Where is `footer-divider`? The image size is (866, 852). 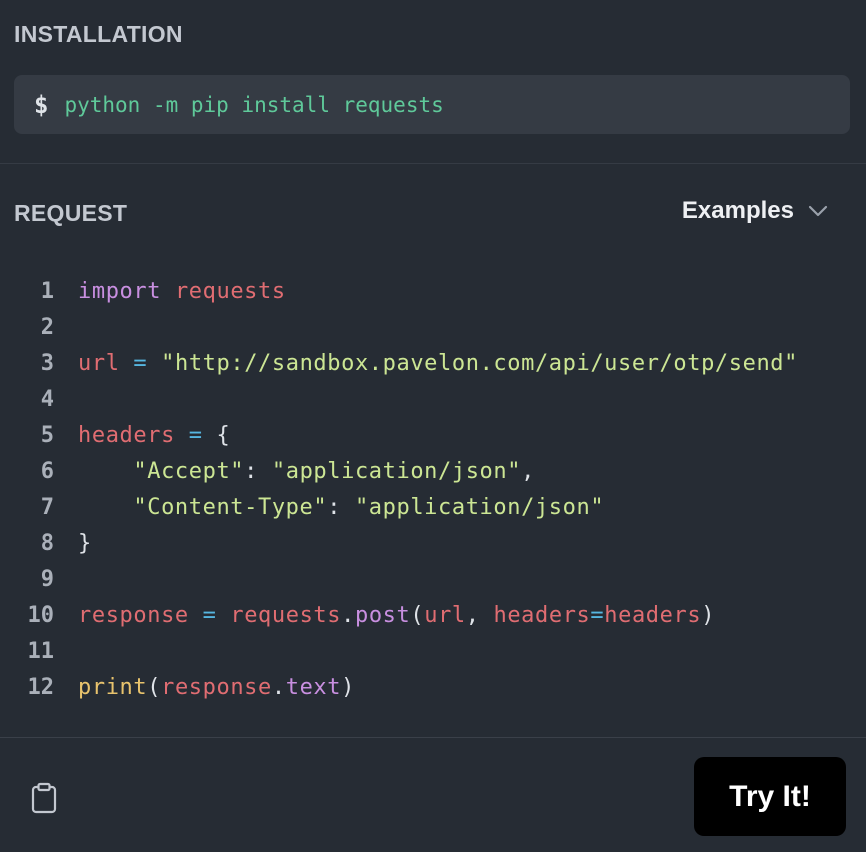
footer-divider is located at coordinates (433, 737).